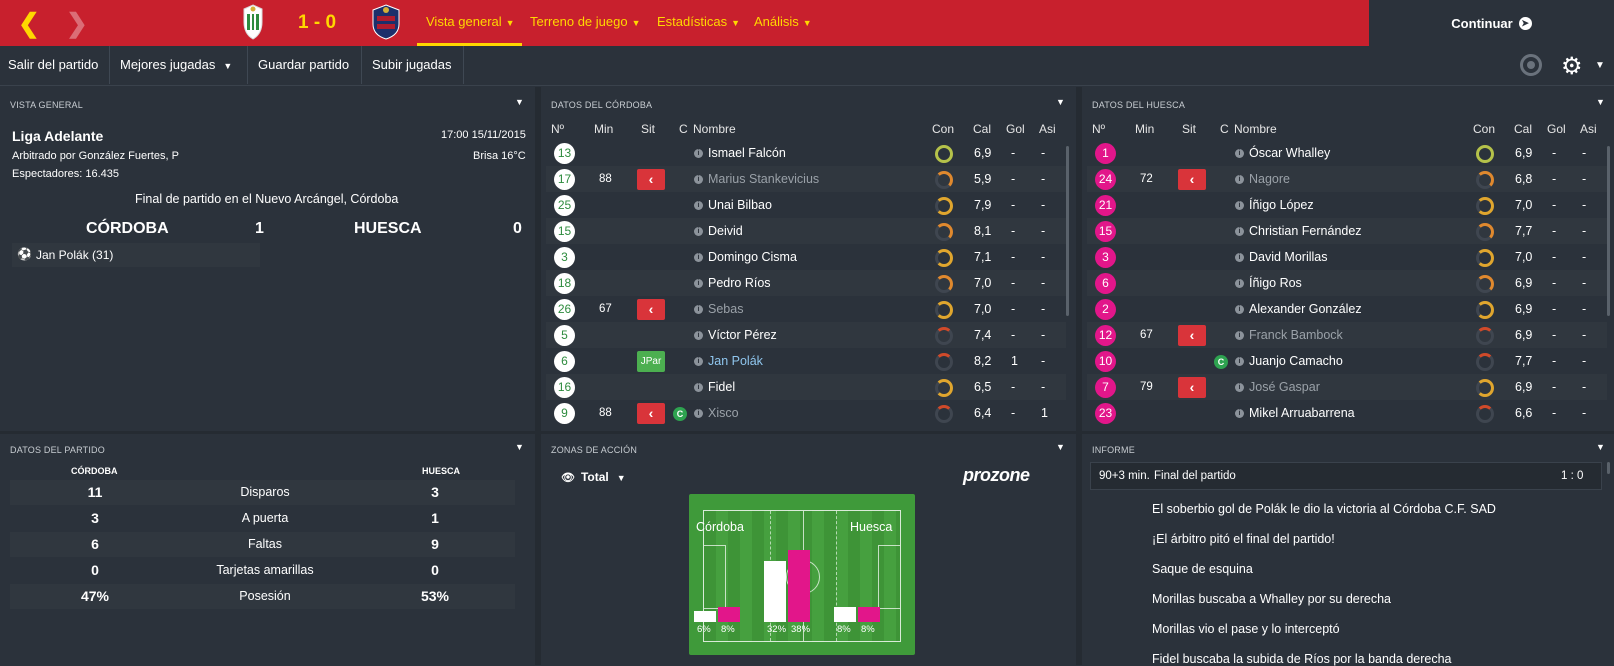 The image size is (1614, 666). I want to click on player-name: Fidel, so click(721, 387).